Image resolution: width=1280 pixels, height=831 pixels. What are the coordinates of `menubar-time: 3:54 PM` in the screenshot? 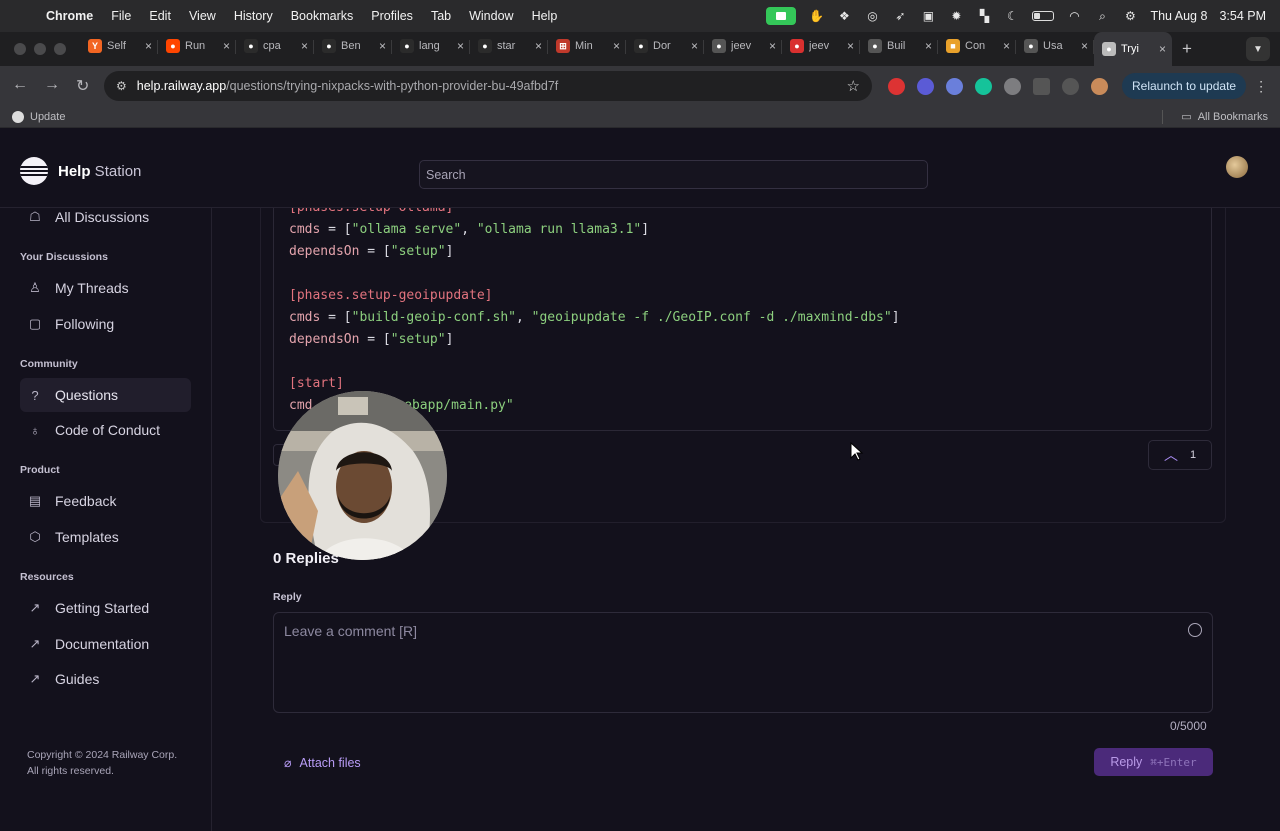 It's located at (1242, 16).